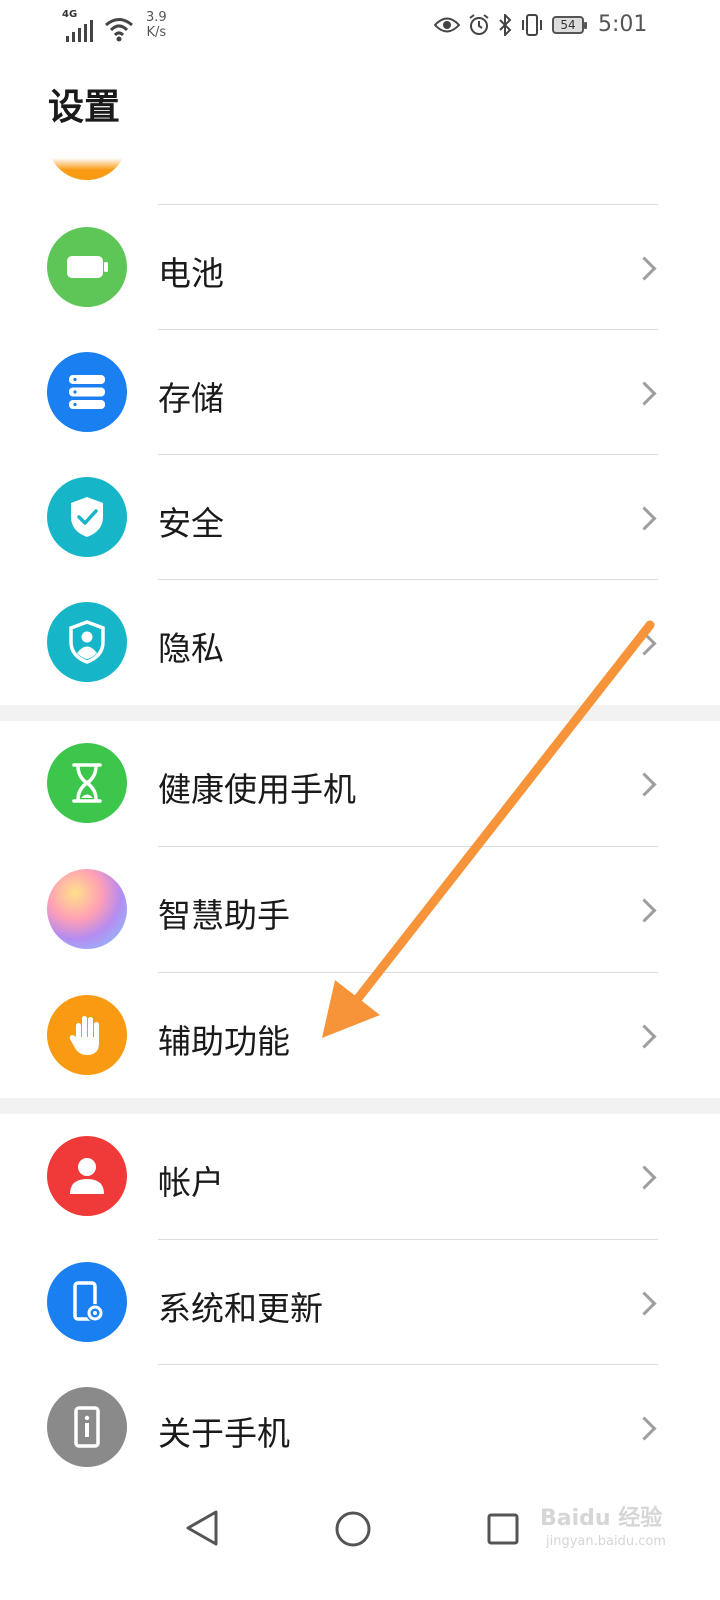  I want to click on settings-item-privacy: 隐私, so click(360, 642).